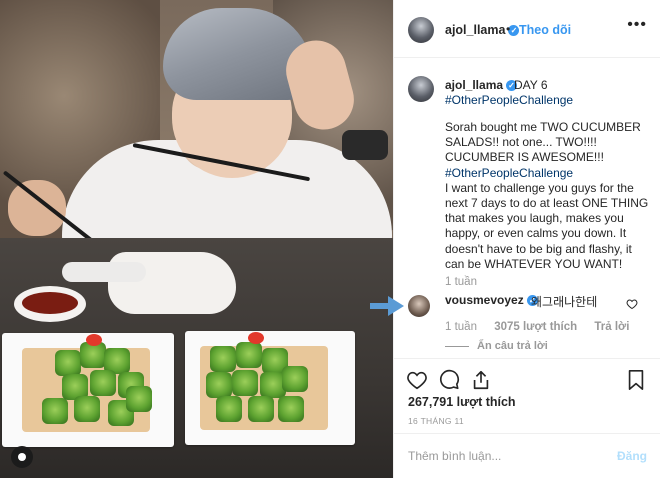 This screenshot has height=478, width=660. I want to click on post-date: 16 THÁNG 11, so click(436, 421).